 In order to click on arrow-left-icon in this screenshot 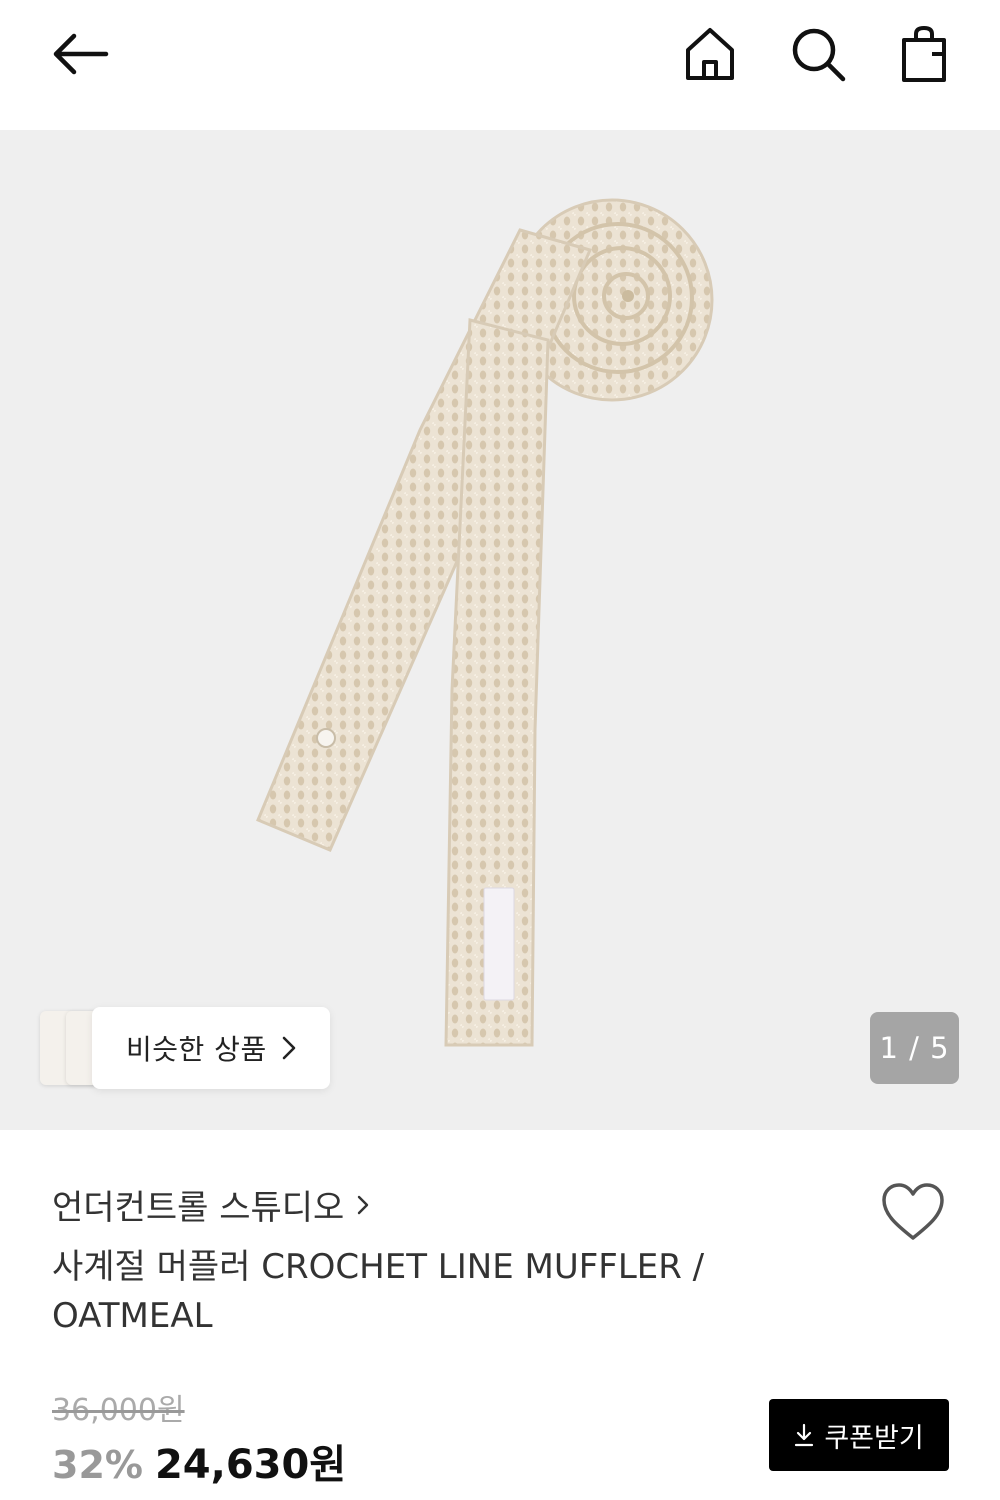, I will do `click(81, 54)`.